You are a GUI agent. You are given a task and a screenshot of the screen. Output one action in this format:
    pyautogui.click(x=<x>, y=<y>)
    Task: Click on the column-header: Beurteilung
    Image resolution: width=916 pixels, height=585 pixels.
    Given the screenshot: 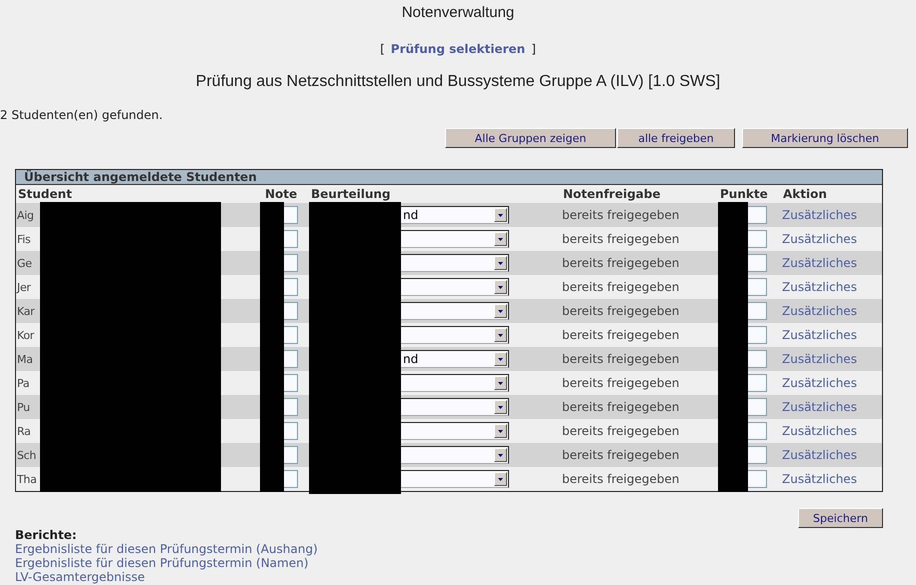 What is the action you would take?
    pyautogui.click(x=351, y=194)
    